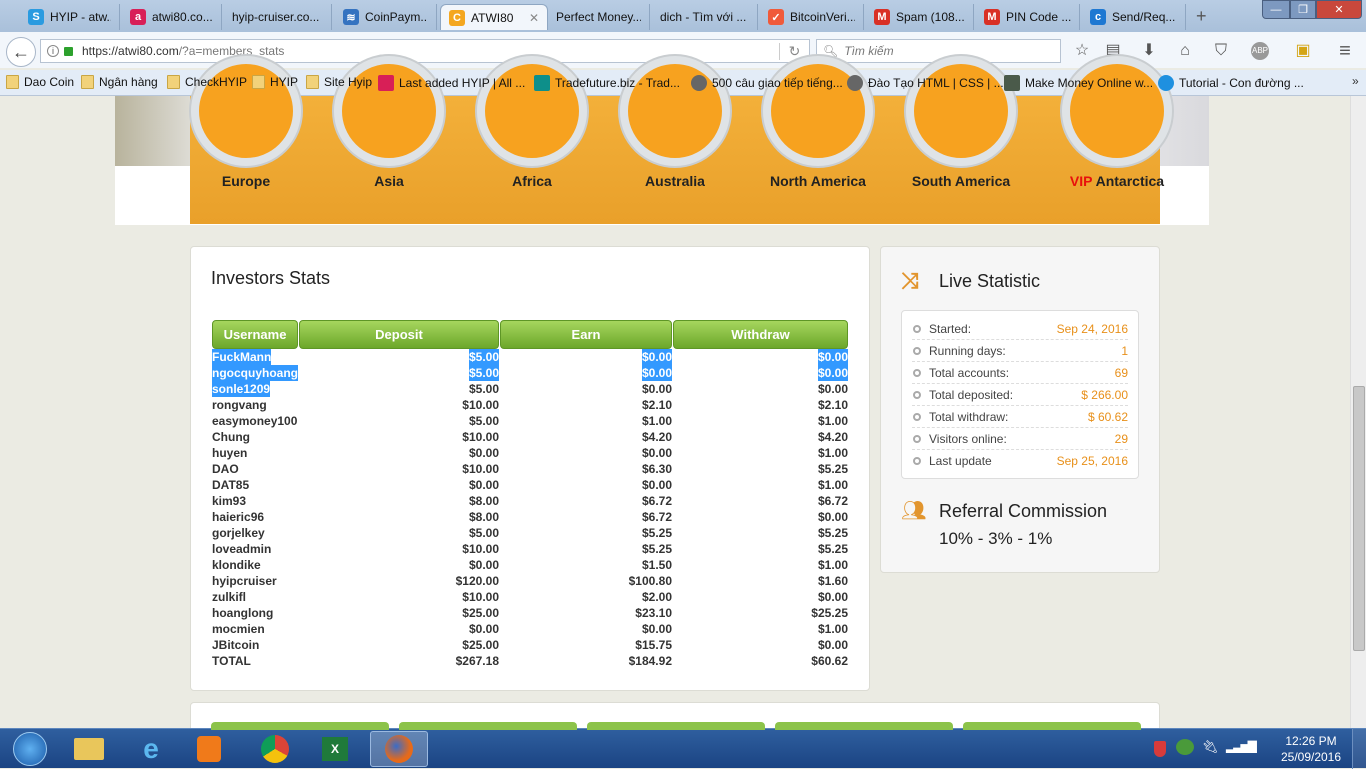  Describe the element at coordinates (275, 82) in the screenshot. I see `bookmark-3: HYIP` at that location.